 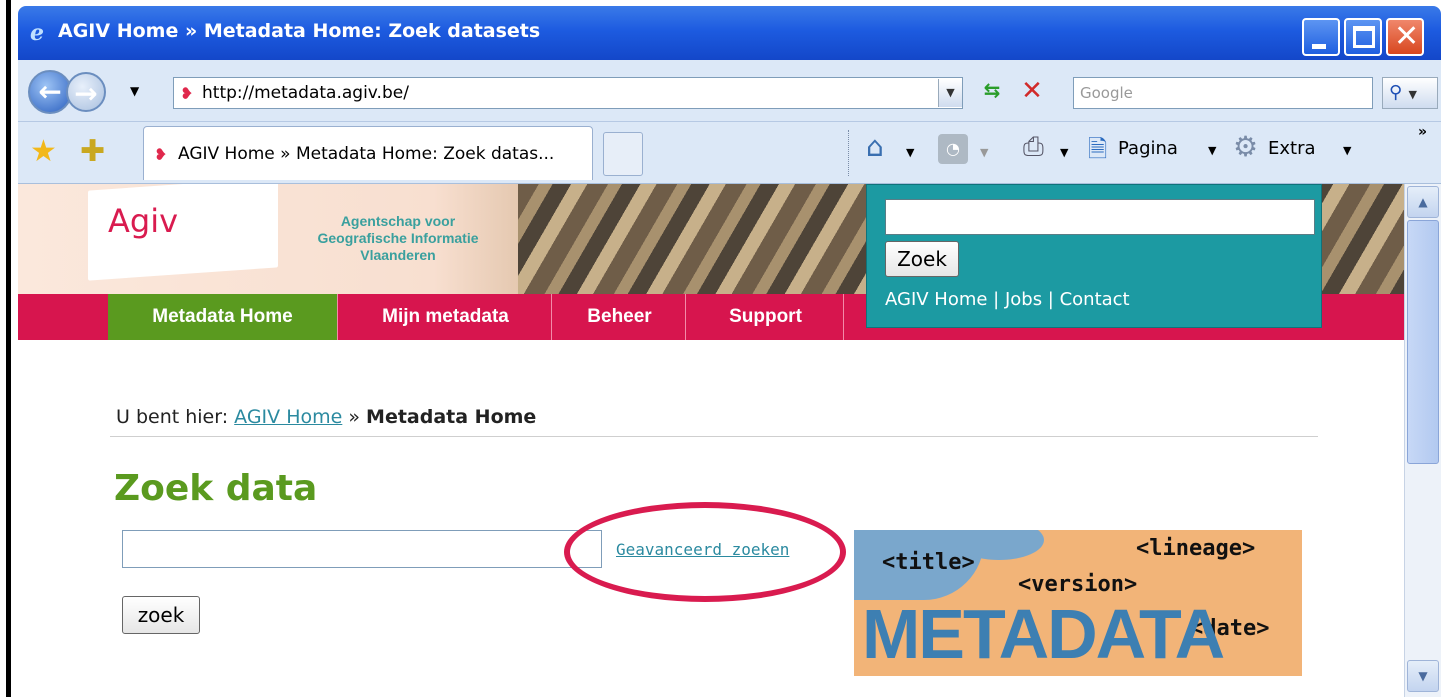 What do you see at coordinates (1410, 93) in the screenshot?
I see `search-button: ⚲ ▼` at bounding box center [1410, 93].